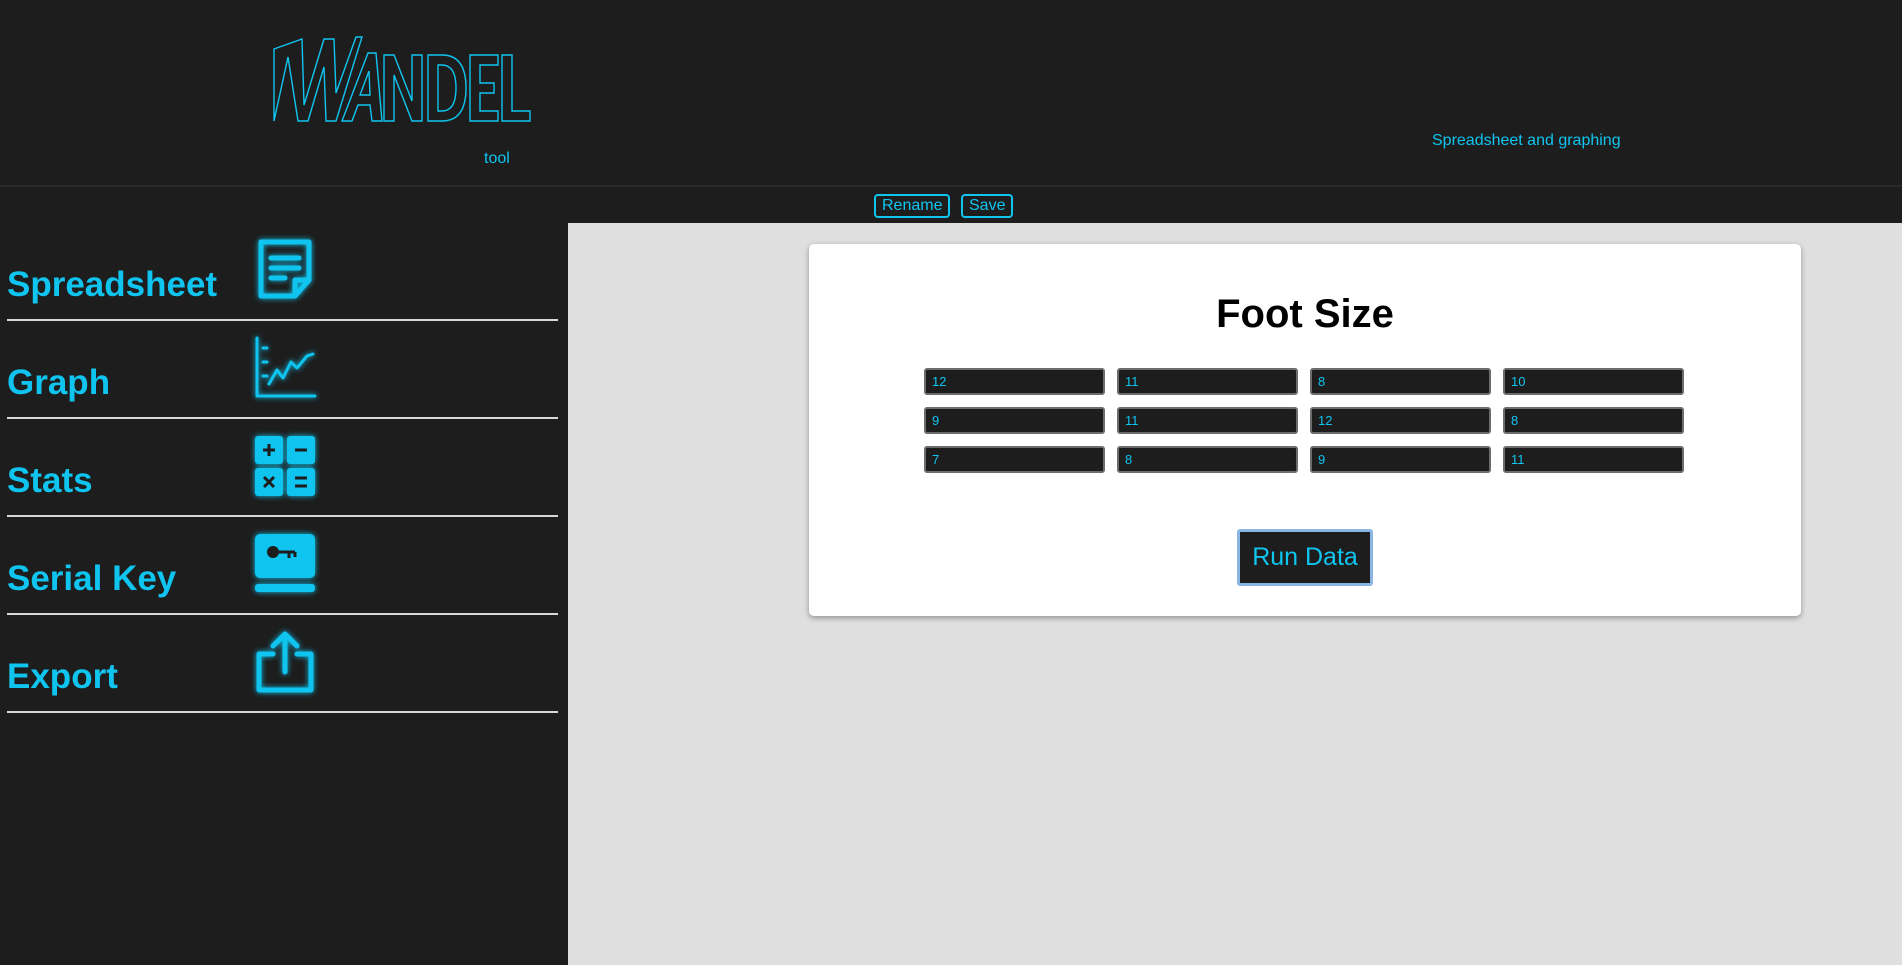 The height and width of the screenshot is (965, 1902). Describe the element at coordinates (1305, 314) in the screenshot. I see `dataset-title: Foot Size` at that location.